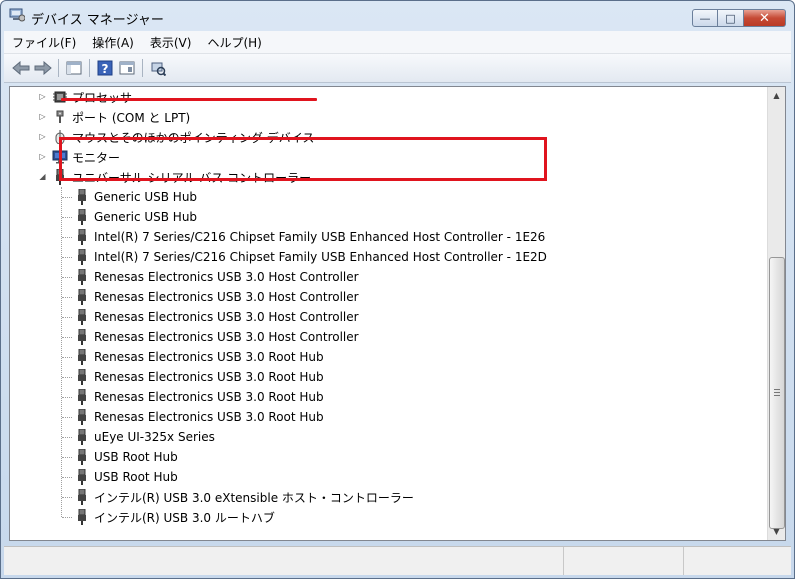  Describe the element at coordinates (158, 68) in the screenshot. I see `scan-hardware-icon` at that location.